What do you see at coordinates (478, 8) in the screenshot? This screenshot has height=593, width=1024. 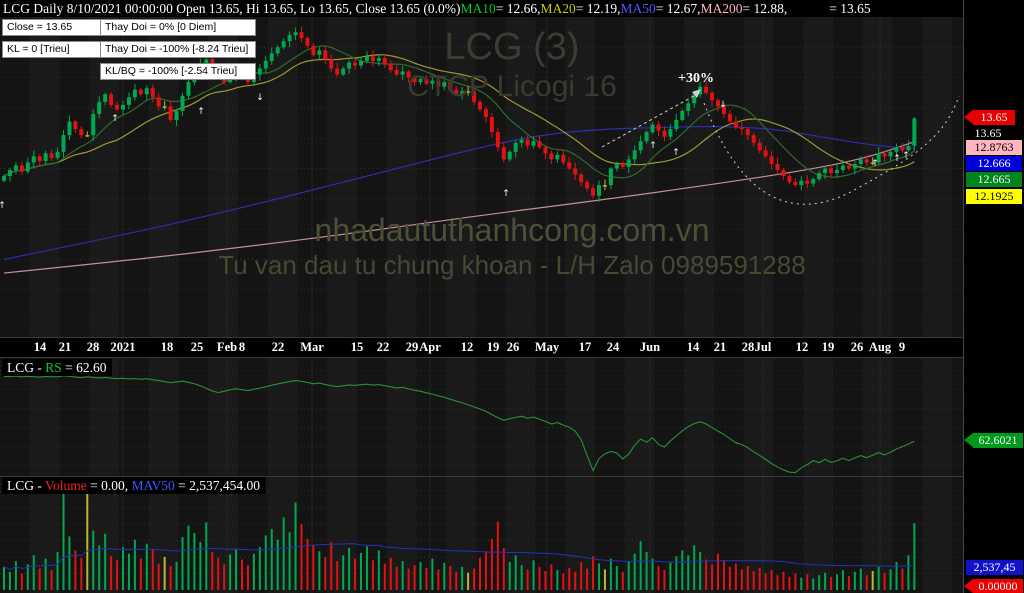 I see `title-segment: MA10` at bounding box center [478, 8].